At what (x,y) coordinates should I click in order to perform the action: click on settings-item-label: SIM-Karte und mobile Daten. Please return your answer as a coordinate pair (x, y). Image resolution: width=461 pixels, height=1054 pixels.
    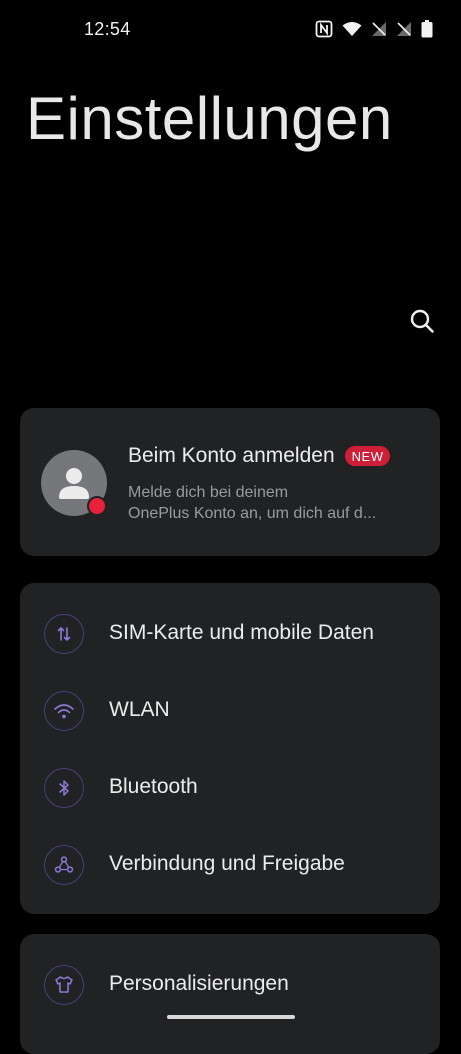
    Looking at the image, I should click on (241, 632).